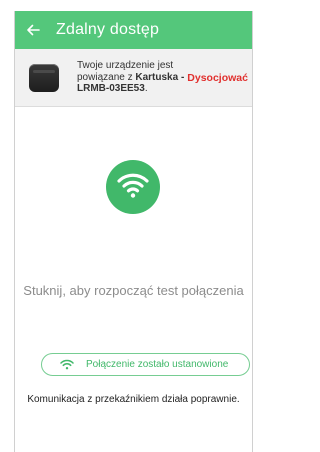  I want to click on connection-status-badge: Połączenie zostało ustanowione, so click(145, 364).